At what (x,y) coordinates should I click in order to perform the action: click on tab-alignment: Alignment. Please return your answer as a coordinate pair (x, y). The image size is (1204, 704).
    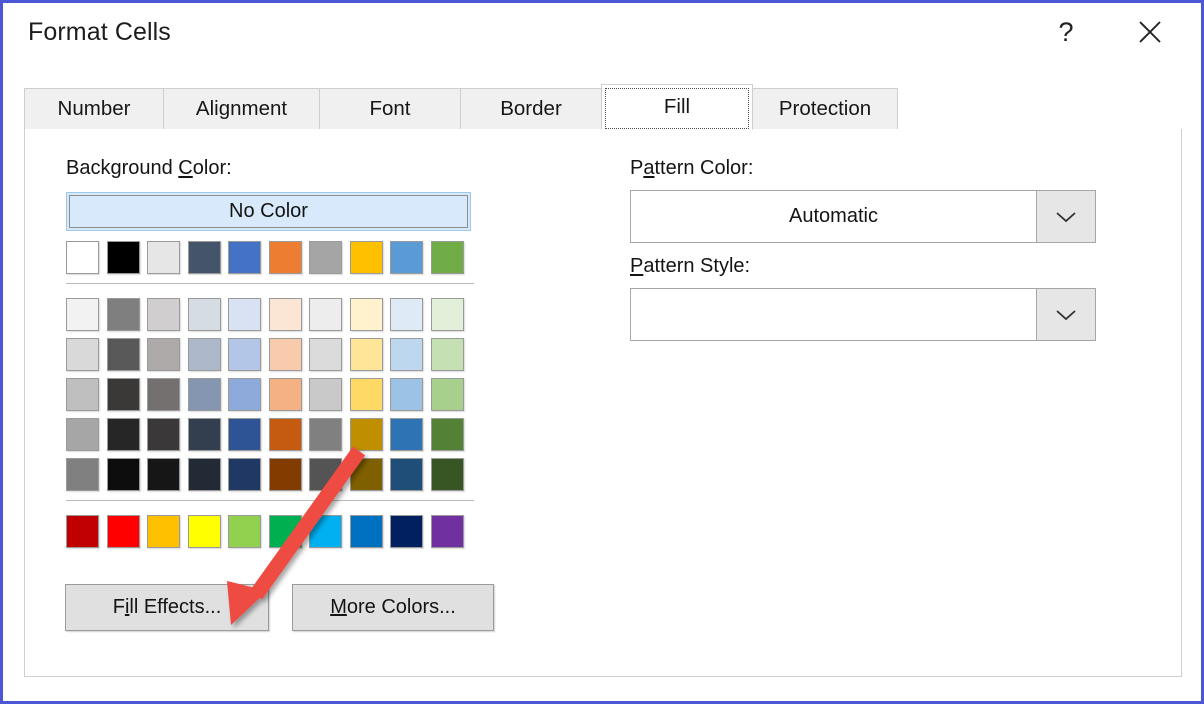
    Looking at the image, I should click on (241, 109).